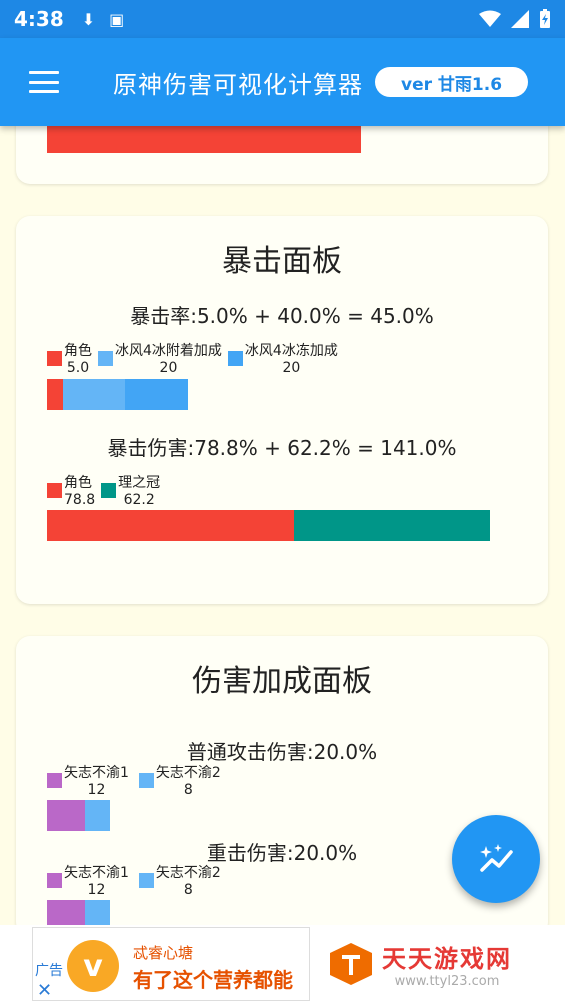 The width and height of the screenshot is (565, 1004). Describe the element at coordinates (351, 964) in the screenshot. I see `watermark-logo-icon` at that location.